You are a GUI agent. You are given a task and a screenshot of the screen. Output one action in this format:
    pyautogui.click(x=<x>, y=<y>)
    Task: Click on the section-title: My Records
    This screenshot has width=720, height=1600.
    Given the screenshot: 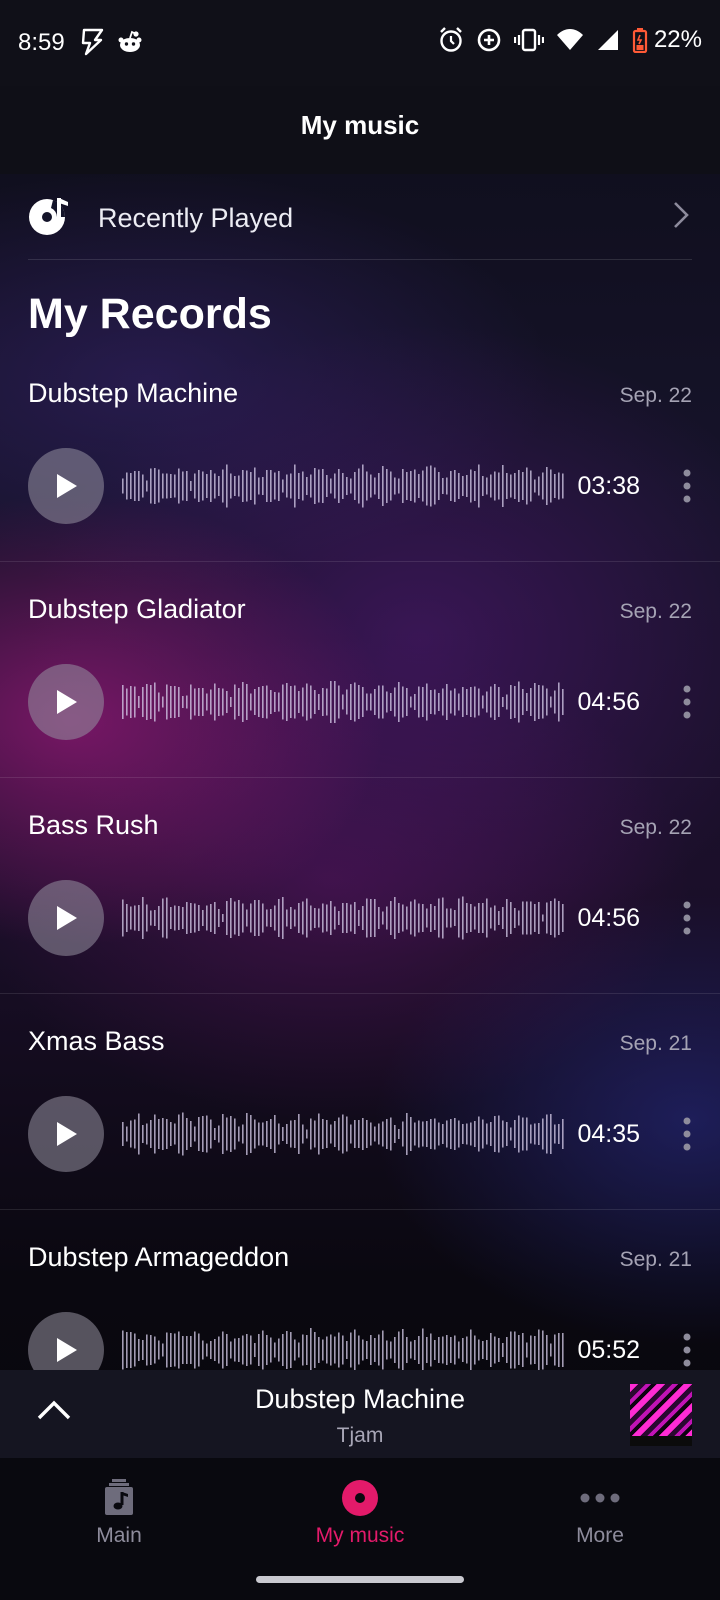 What is the action you would take?
    pyautogui.click(x=150, y=314)
    